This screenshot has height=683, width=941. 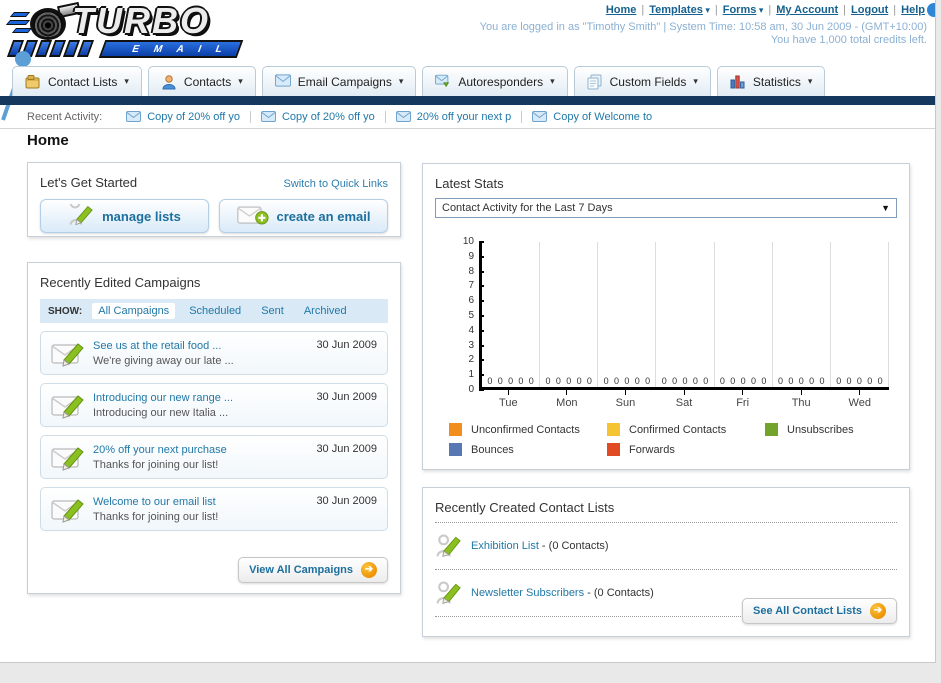 What do you see at coordinates (807, 10) in the screenshot?
I see `header-link-my-account: My Account` at bounding box center [807, 10].